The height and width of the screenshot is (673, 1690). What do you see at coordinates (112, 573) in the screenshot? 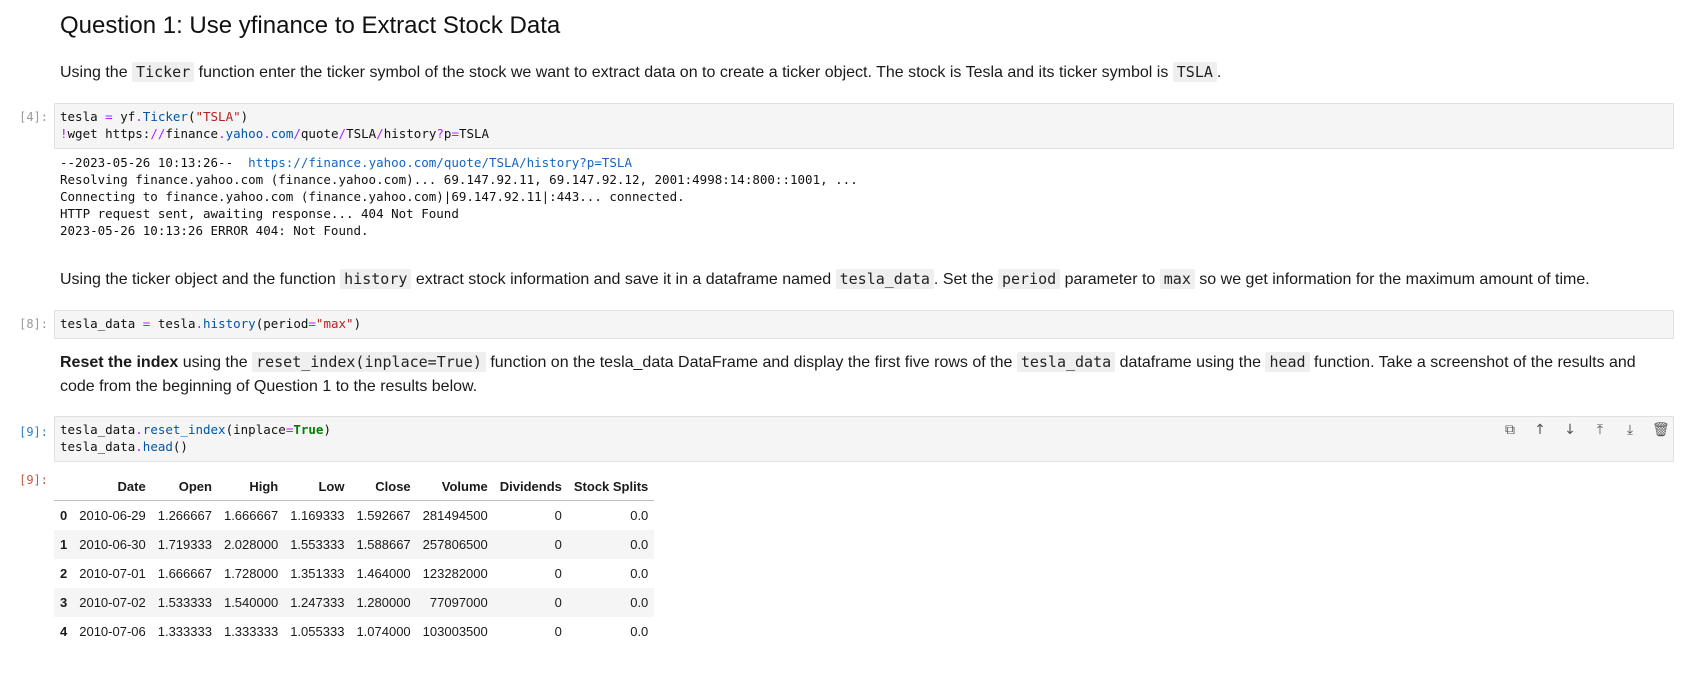
I see `table-cell: 2010-07-01` at bounding box center [112, 573].